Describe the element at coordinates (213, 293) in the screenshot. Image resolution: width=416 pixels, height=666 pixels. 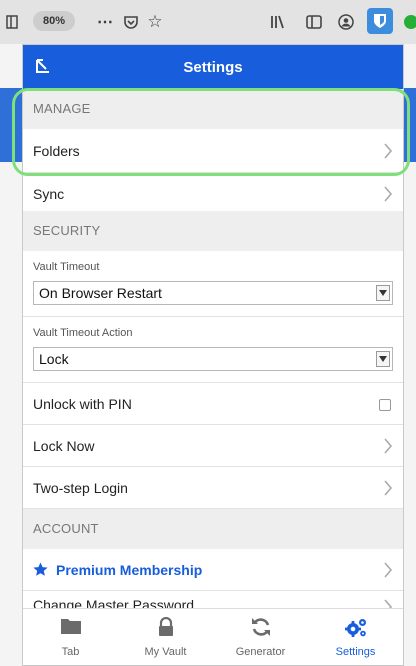
I see `vault-timeout-select: On Browser Restart` at that location.